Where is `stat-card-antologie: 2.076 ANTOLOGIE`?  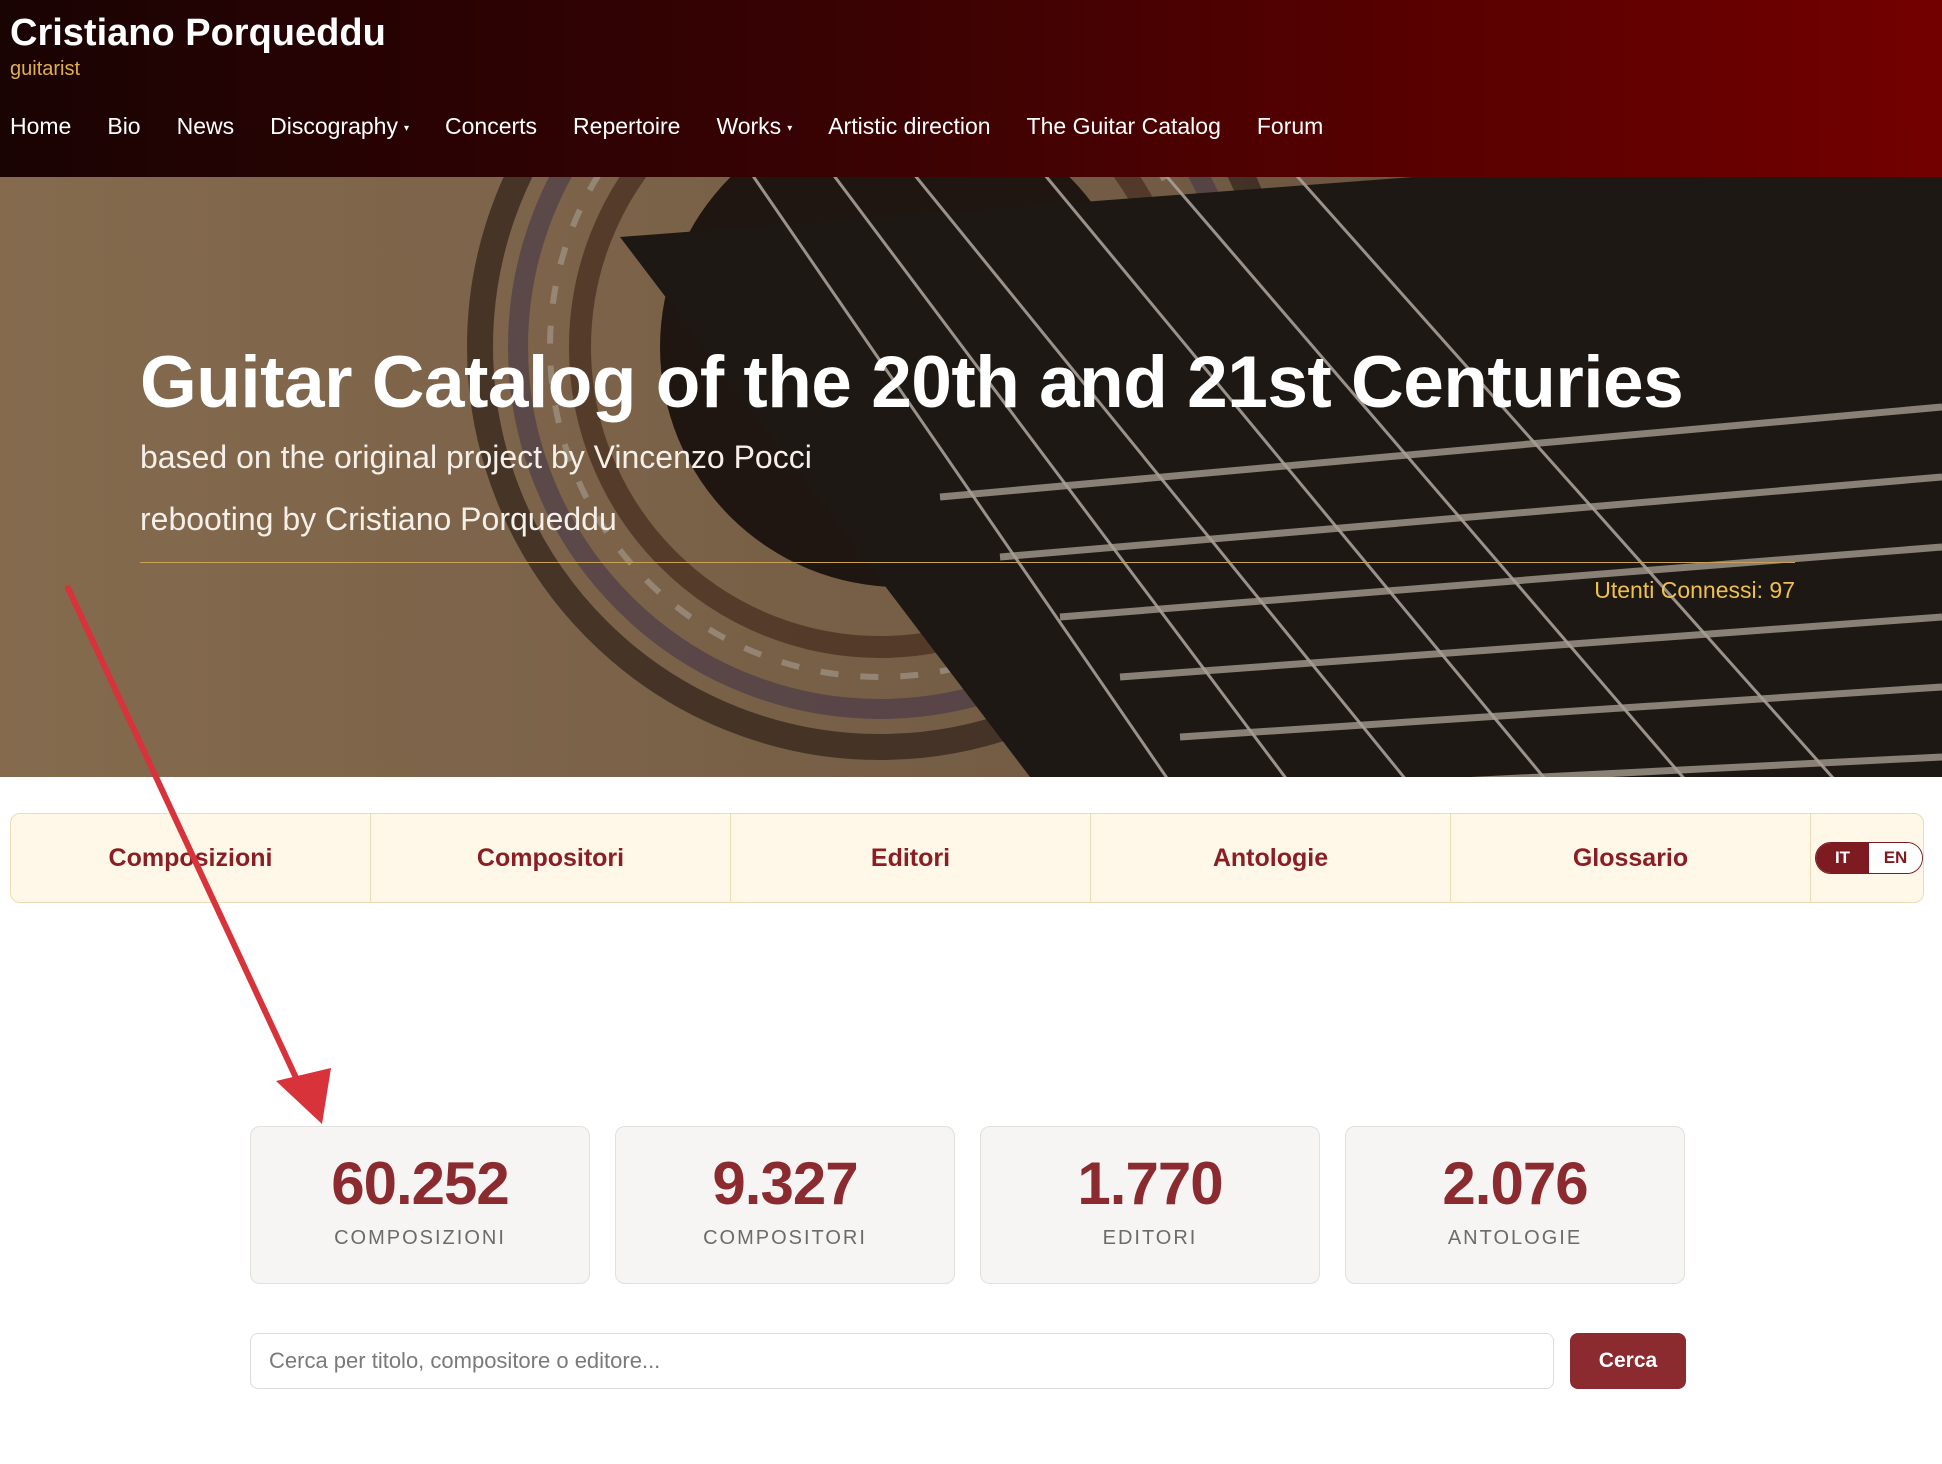 stat-card-antologie: 2.076 ANTOLOGIE is located at coordinates (1515, 1205).